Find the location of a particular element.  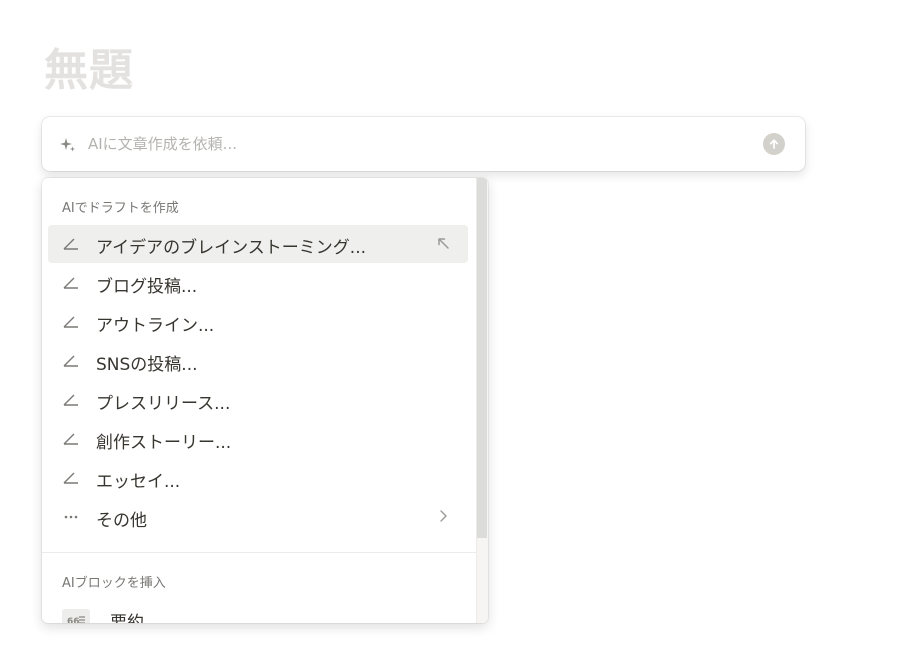

section-header-block: AIブロックを挿入 is located at coordinates (114, 583).